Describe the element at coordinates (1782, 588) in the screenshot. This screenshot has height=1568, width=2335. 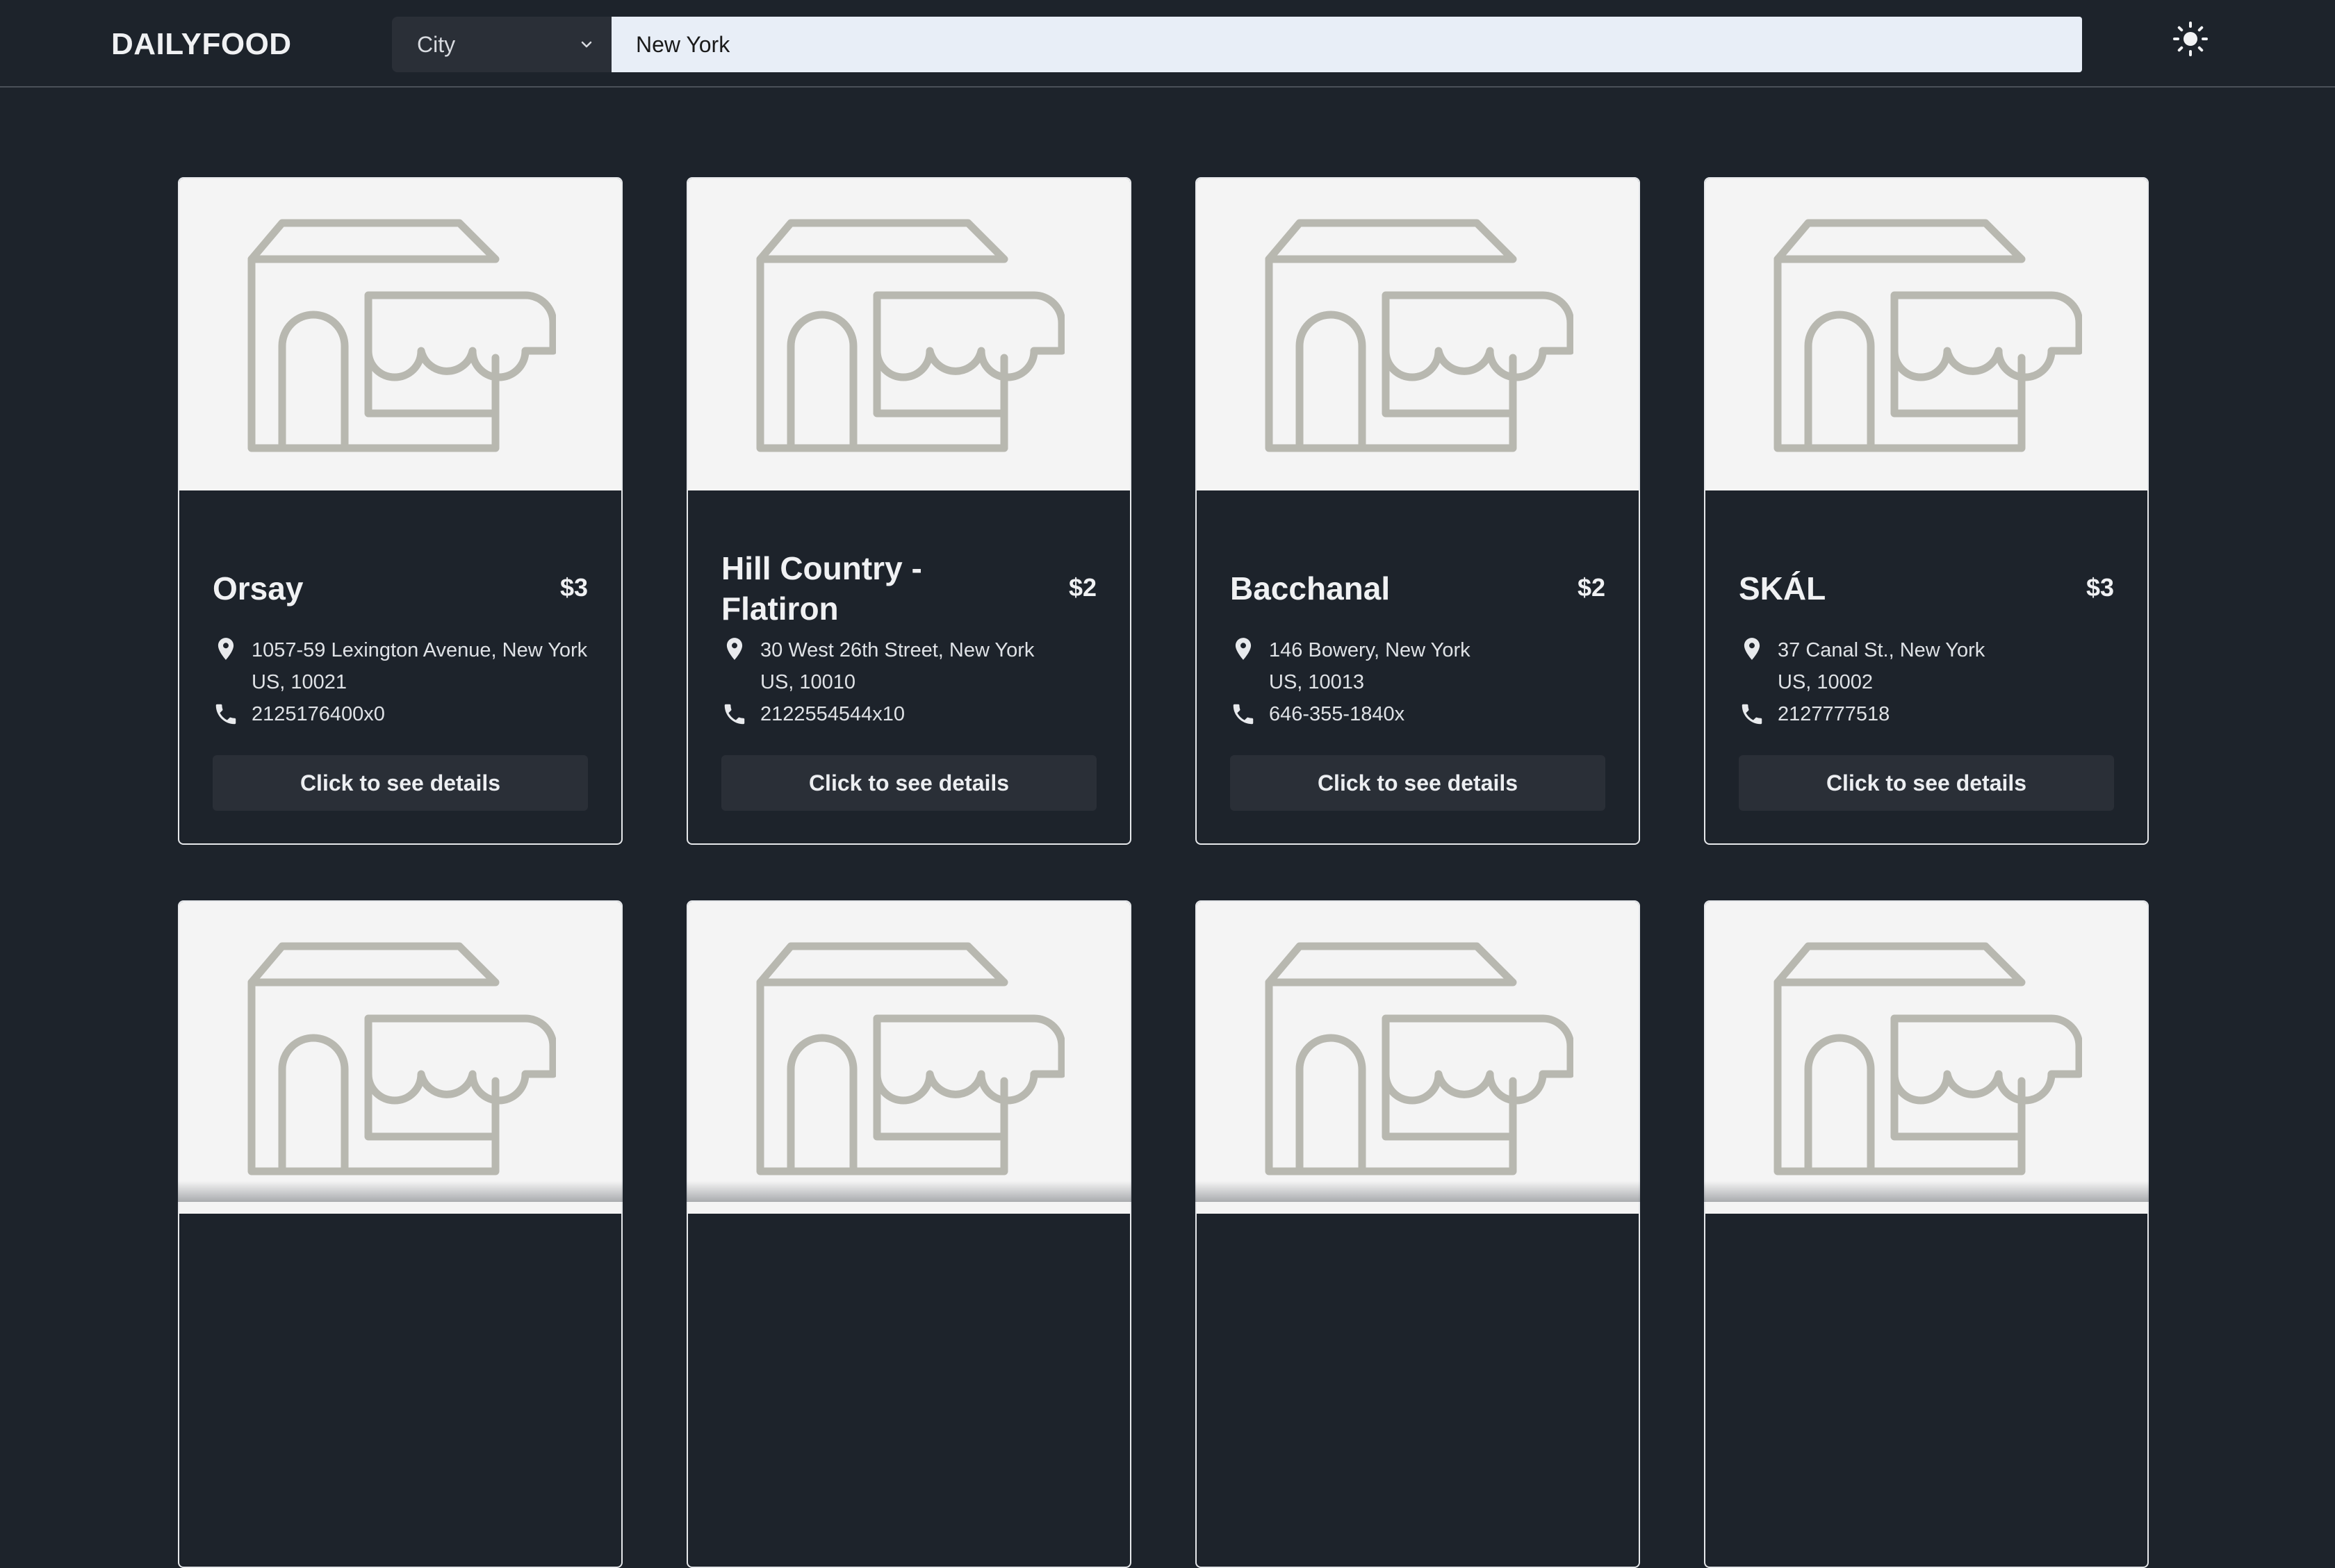
I see `restaurant-name: SKÁL` at that location.